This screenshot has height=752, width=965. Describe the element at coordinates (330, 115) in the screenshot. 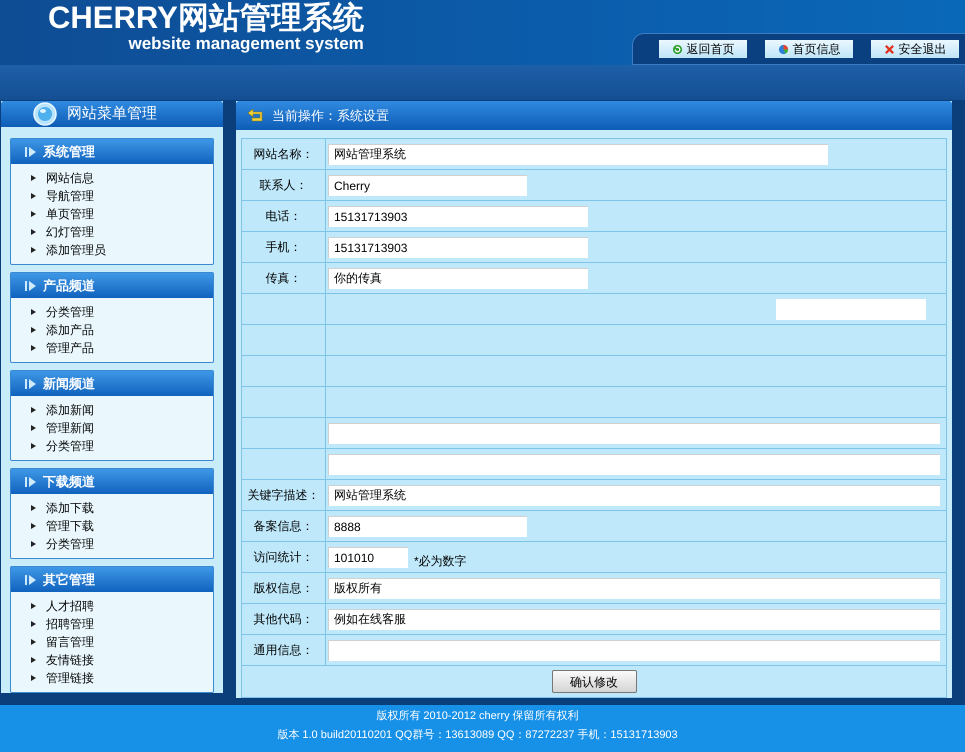

I see `breadcrumb: 当前操作：系统设置` at that location.